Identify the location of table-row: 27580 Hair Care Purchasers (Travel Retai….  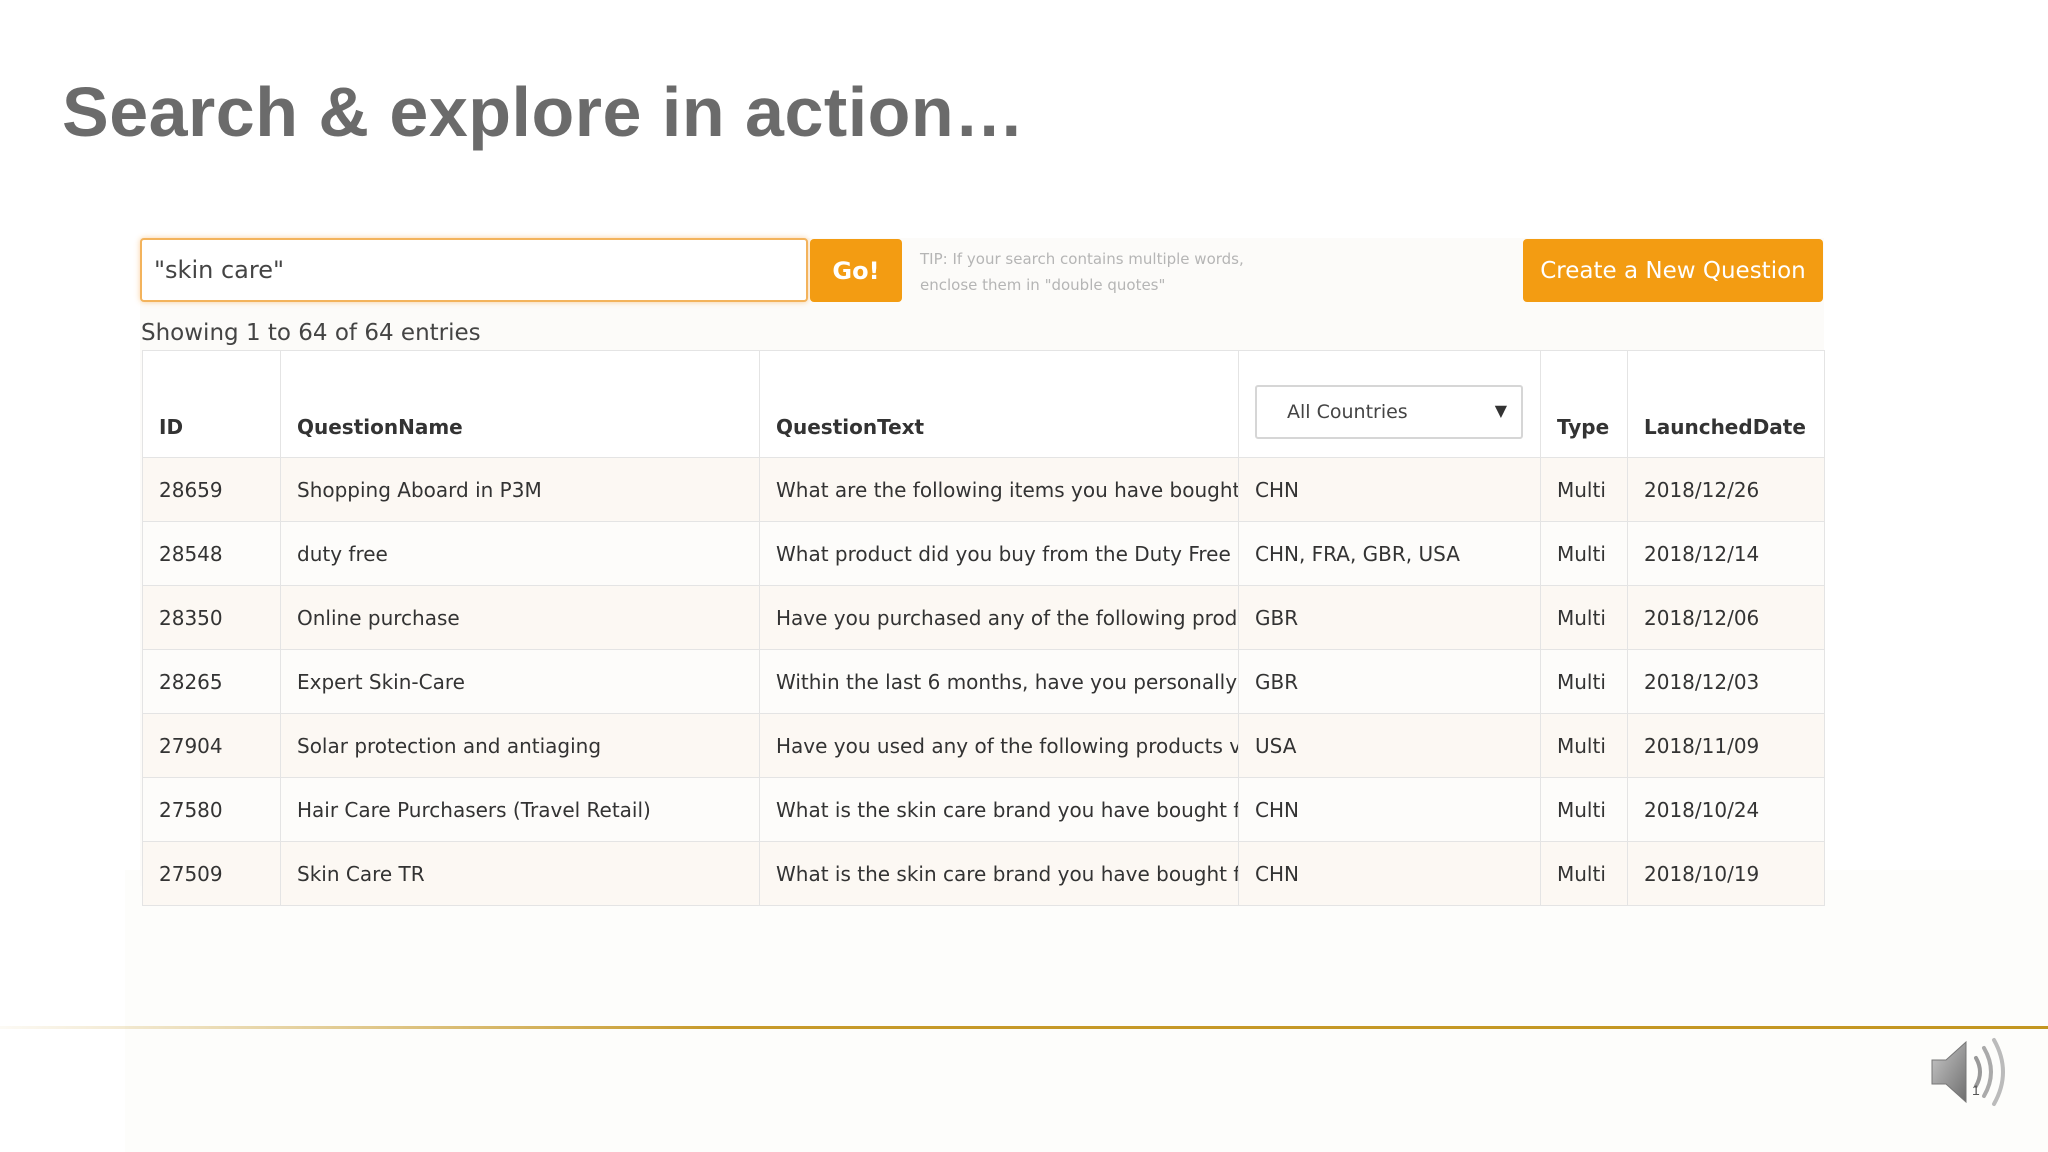
(983, 809).